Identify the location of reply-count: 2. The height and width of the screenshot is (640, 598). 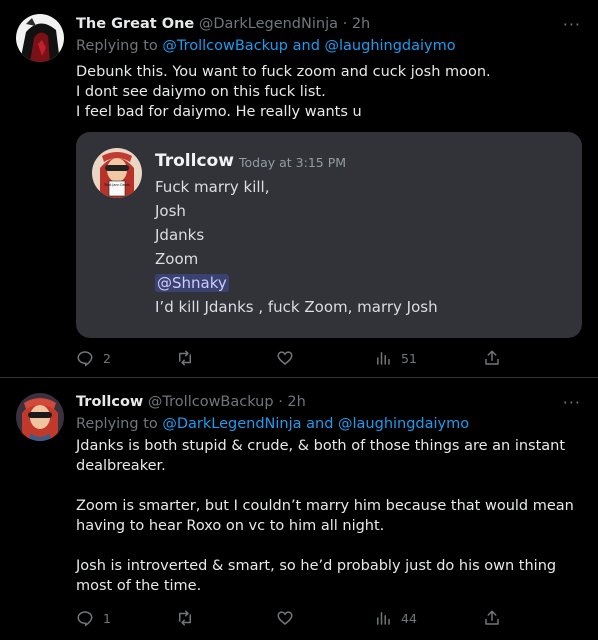
(107, 358).